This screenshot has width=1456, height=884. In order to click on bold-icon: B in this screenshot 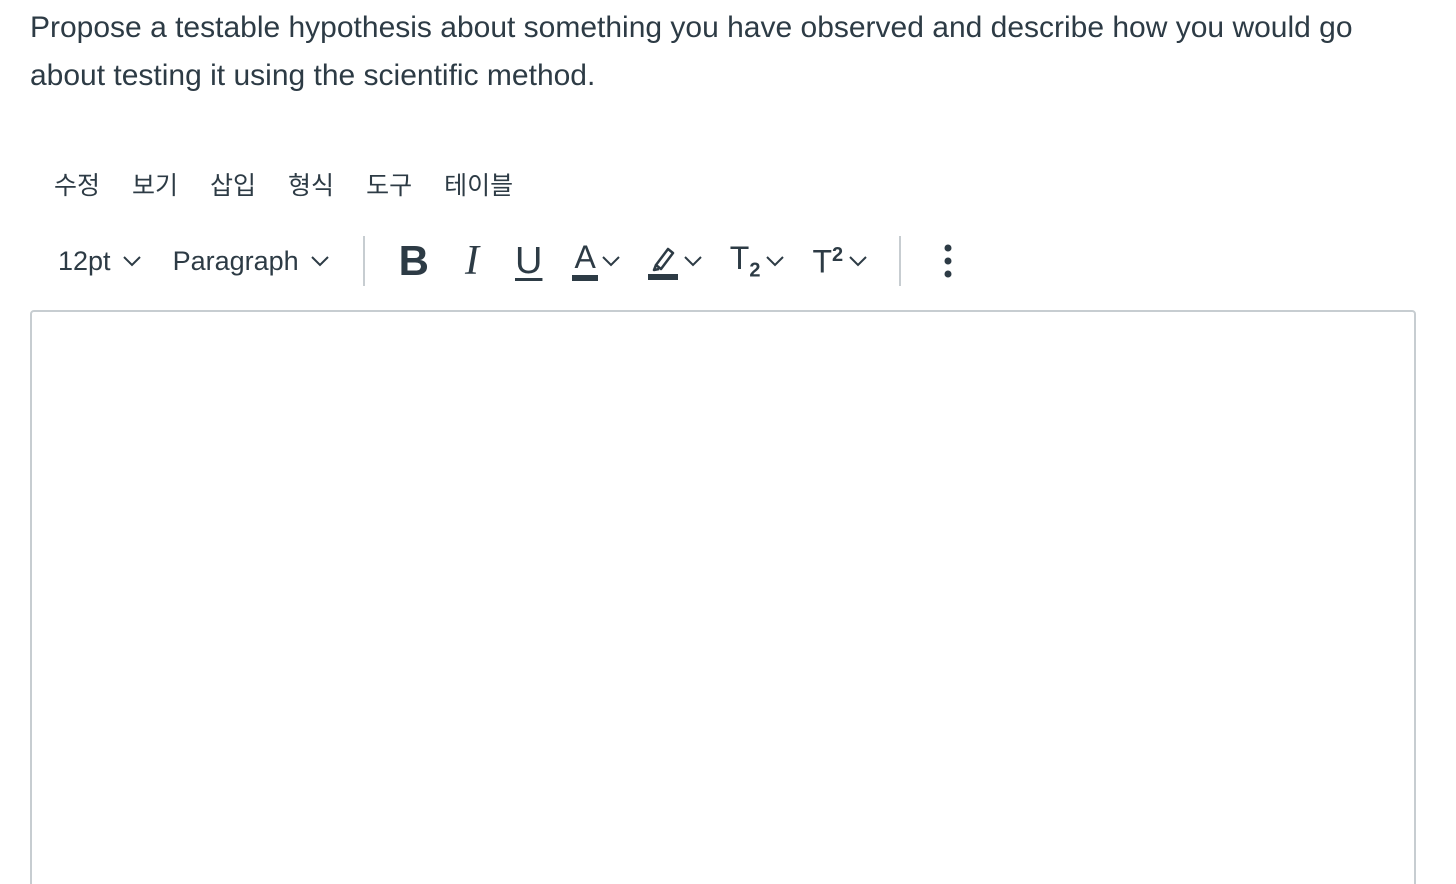, I will do `click(413, 260)`.